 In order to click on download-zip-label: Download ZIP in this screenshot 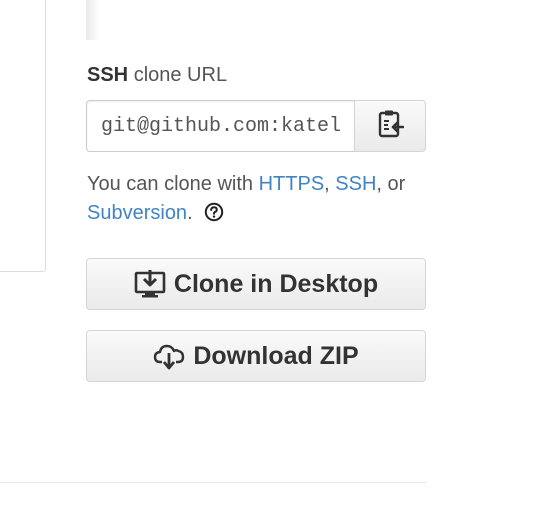, I will do `click(276, 355)`.